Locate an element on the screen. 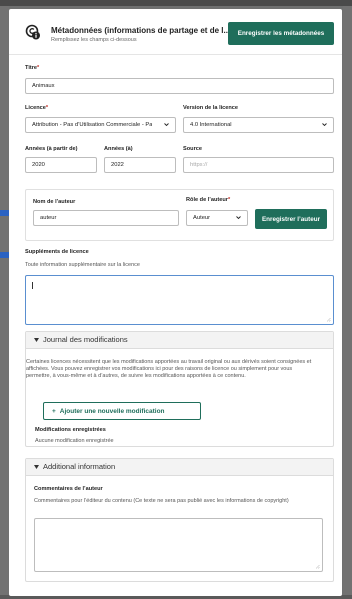  dialog-subtitle: Remplissez les champs ci-dessous is located at coordinates (94, 40).